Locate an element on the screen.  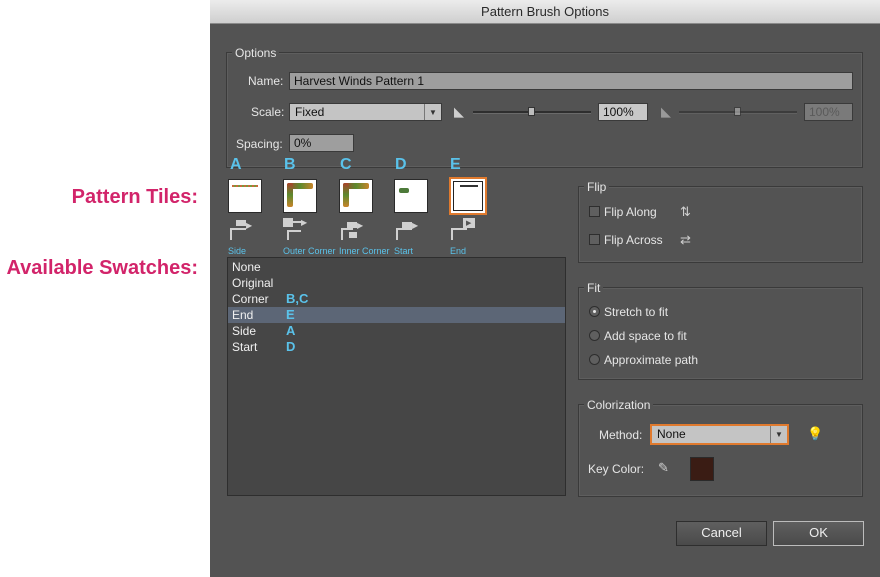
tile-outer-corner is located at coordinates (300, 196).